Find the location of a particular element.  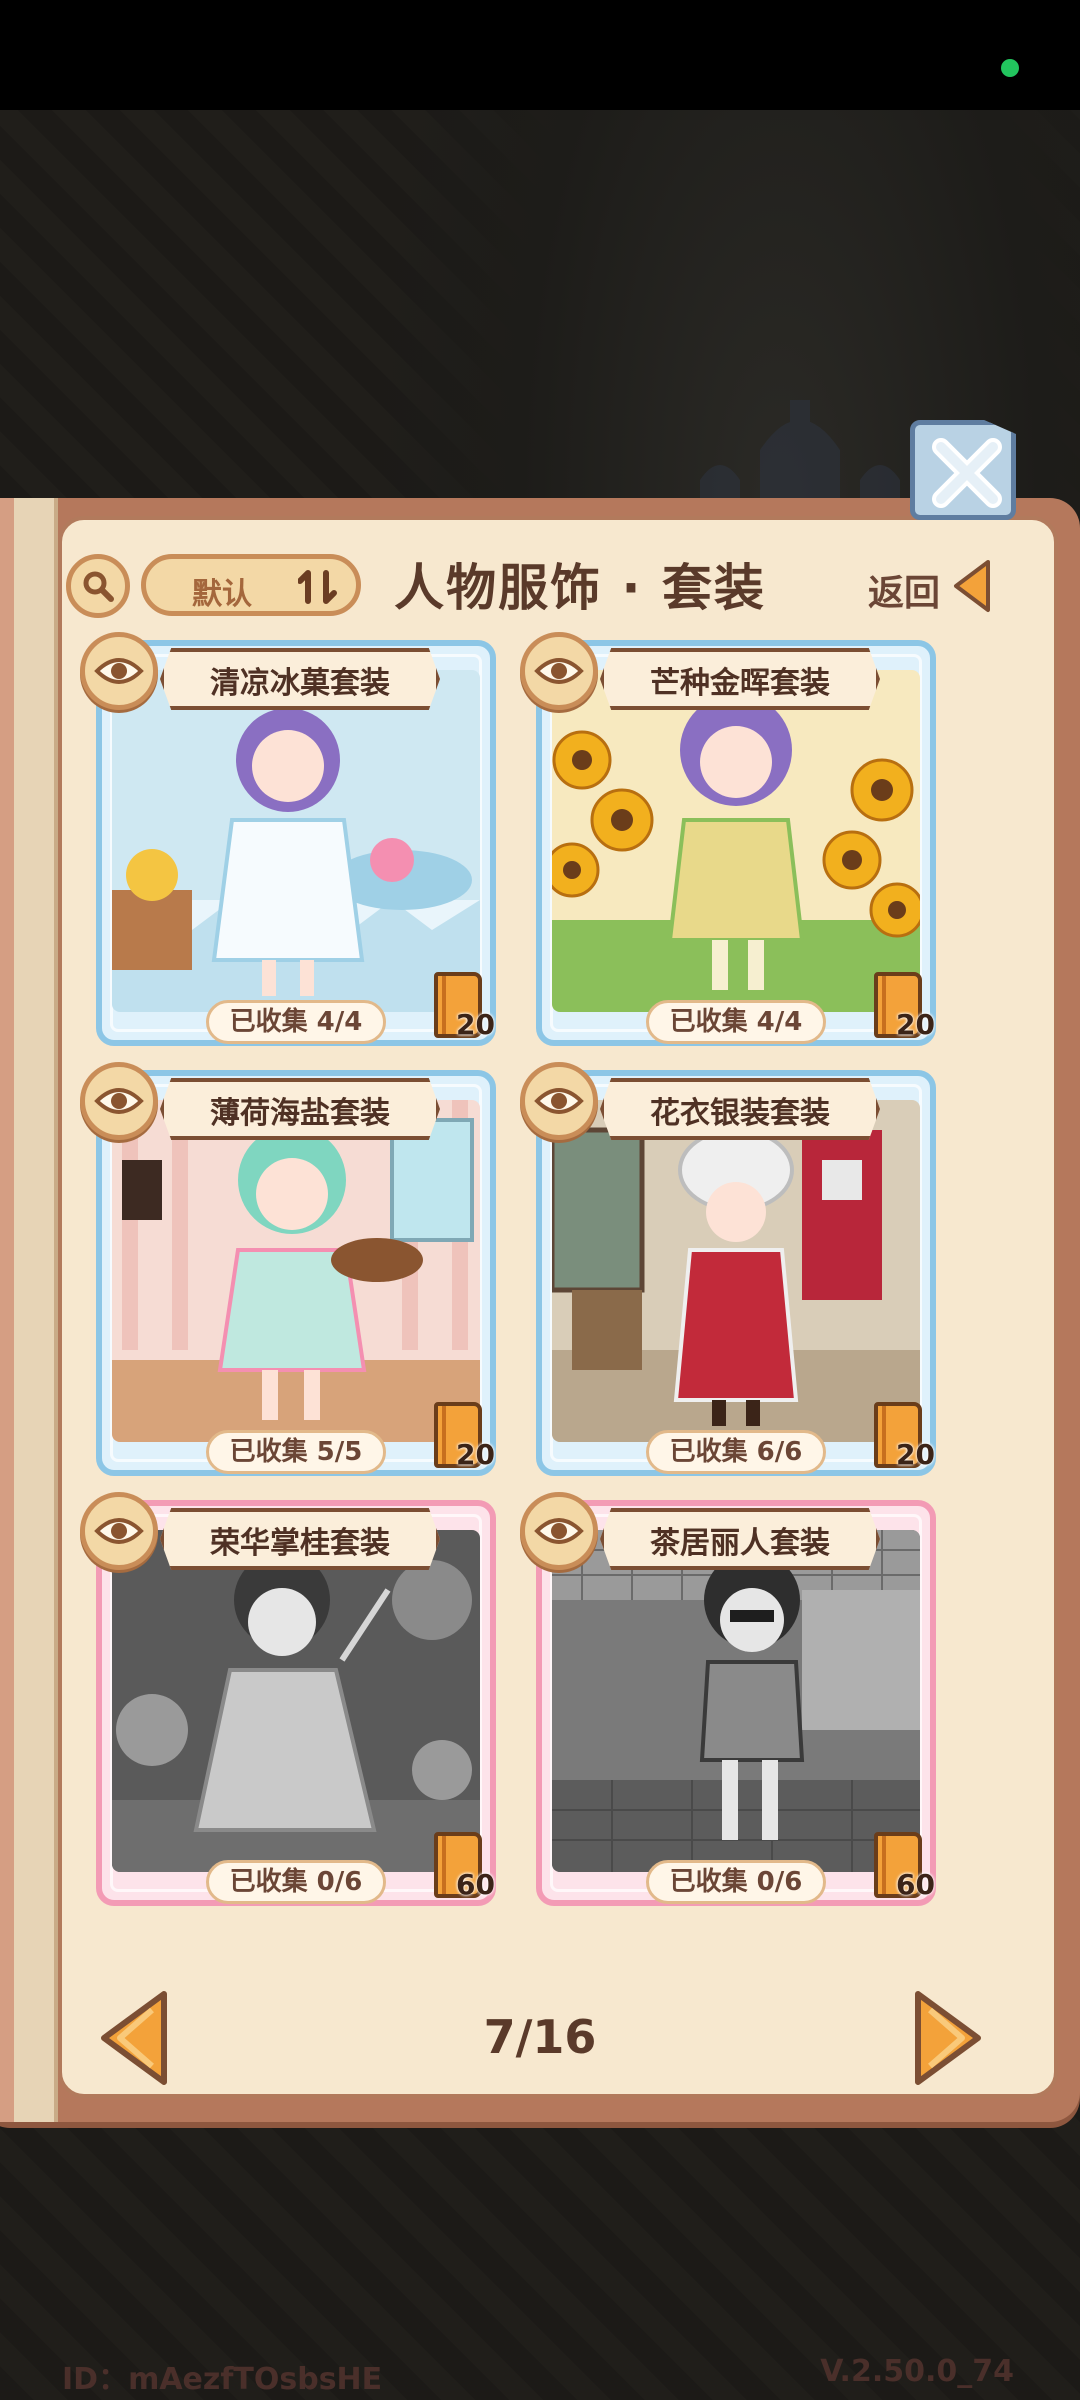

version-label: V.2.50.0_74 is located at coordinates (917, 2371).